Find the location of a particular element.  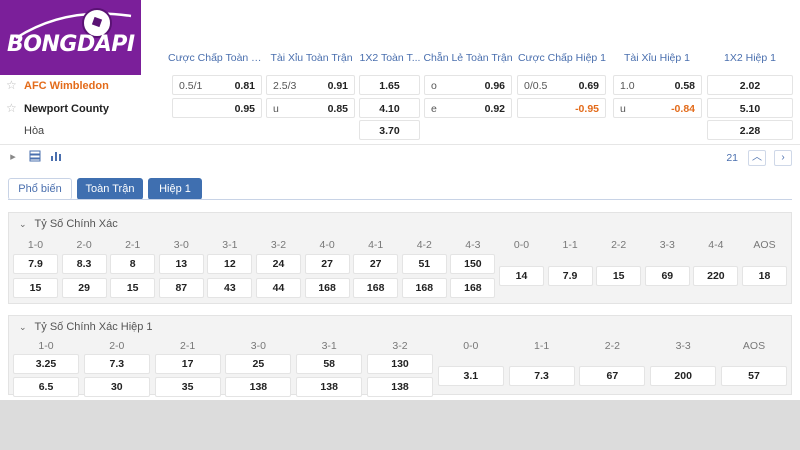

score-label: 3-0 is located at coordinates (181, 245).